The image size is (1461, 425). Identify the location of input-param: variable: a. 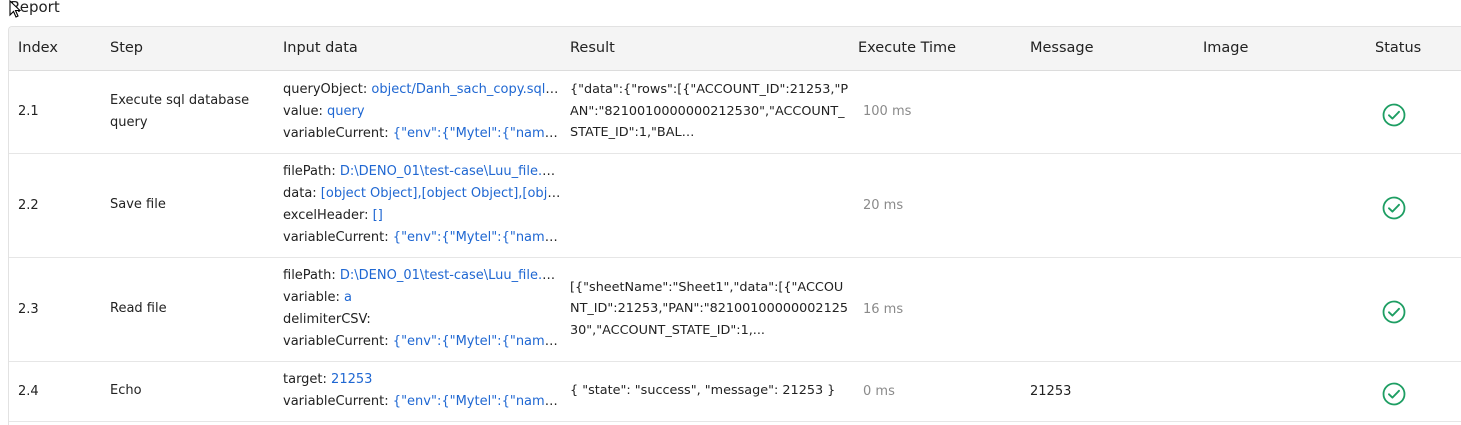
(422, 298).